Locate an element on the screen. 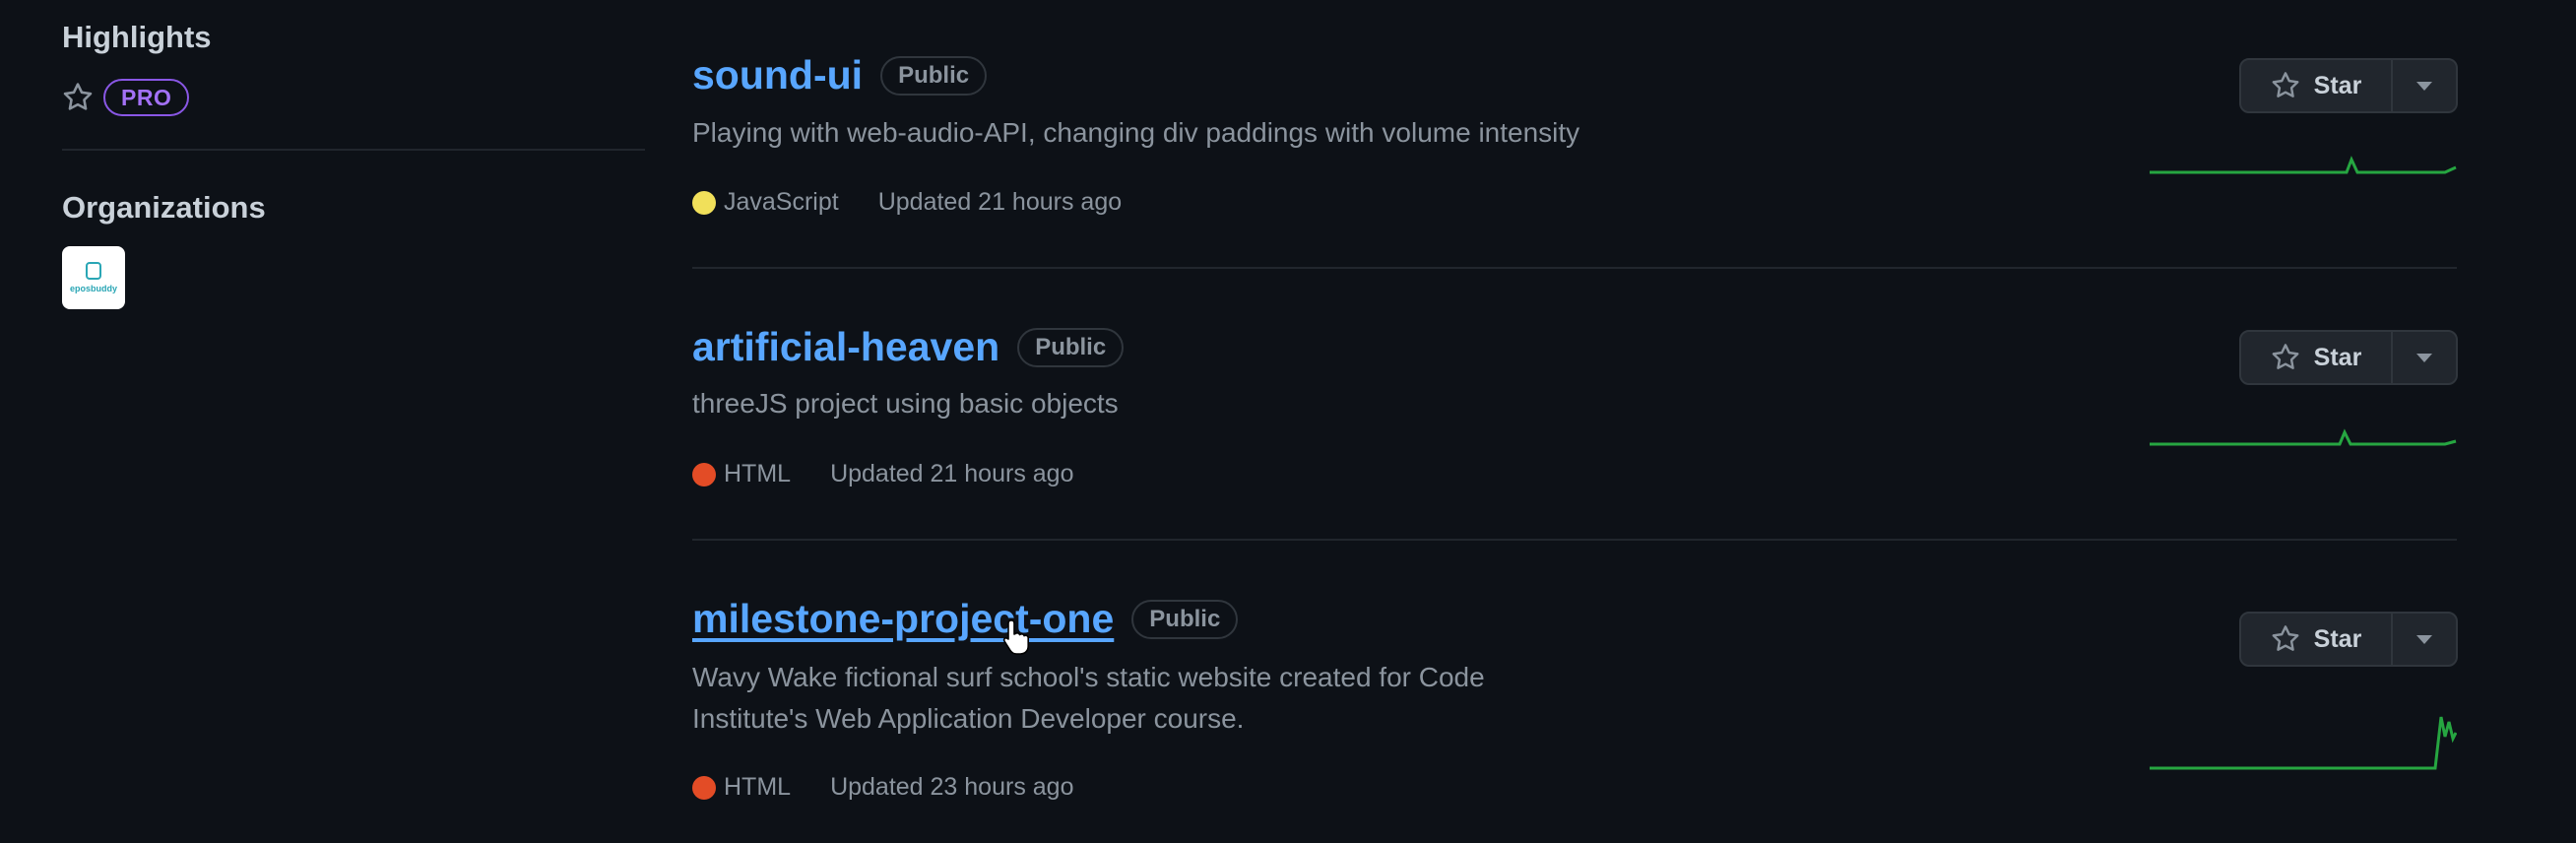 The height and width of the screenshot is (843, 2576). activity-sparkline is located at coordinates (2303, 743).